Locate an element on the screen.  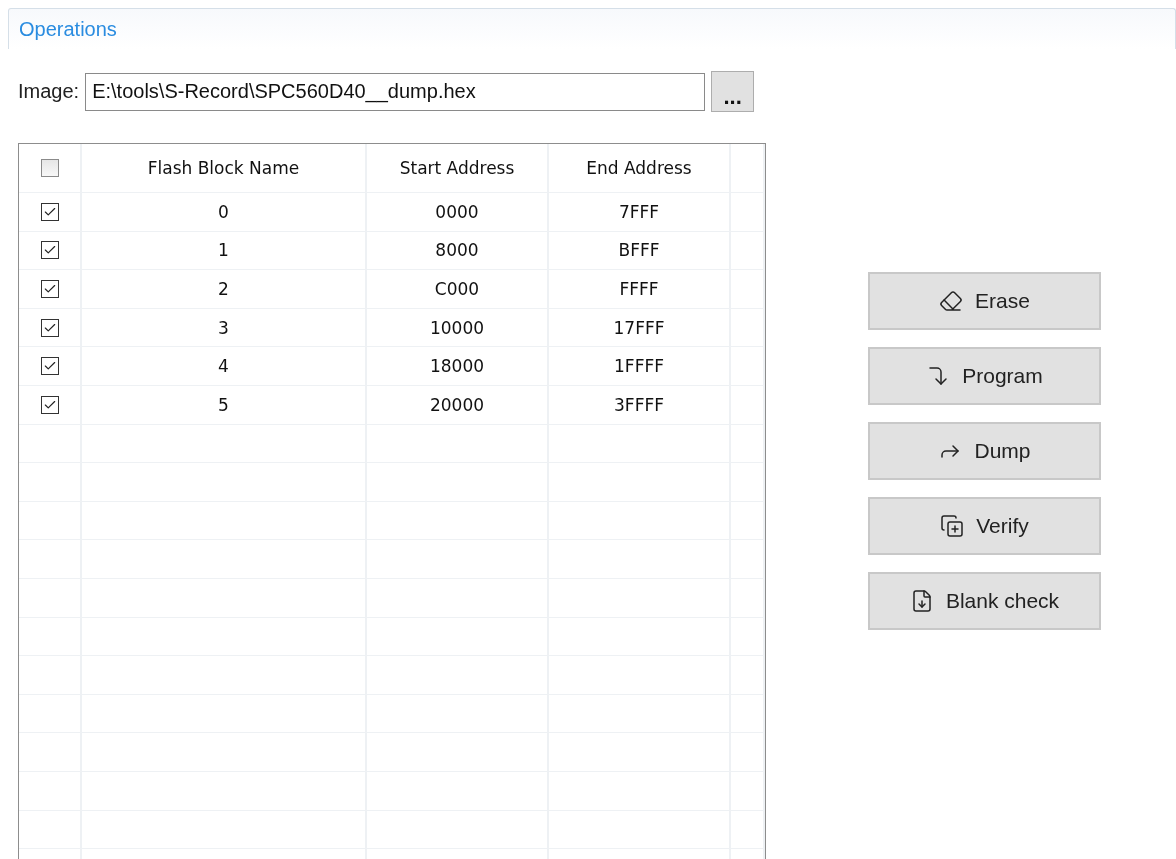
image-path-field: E:\tools\S-Record\SPC560D40__dump.hex is located at coordinates (395, 91).